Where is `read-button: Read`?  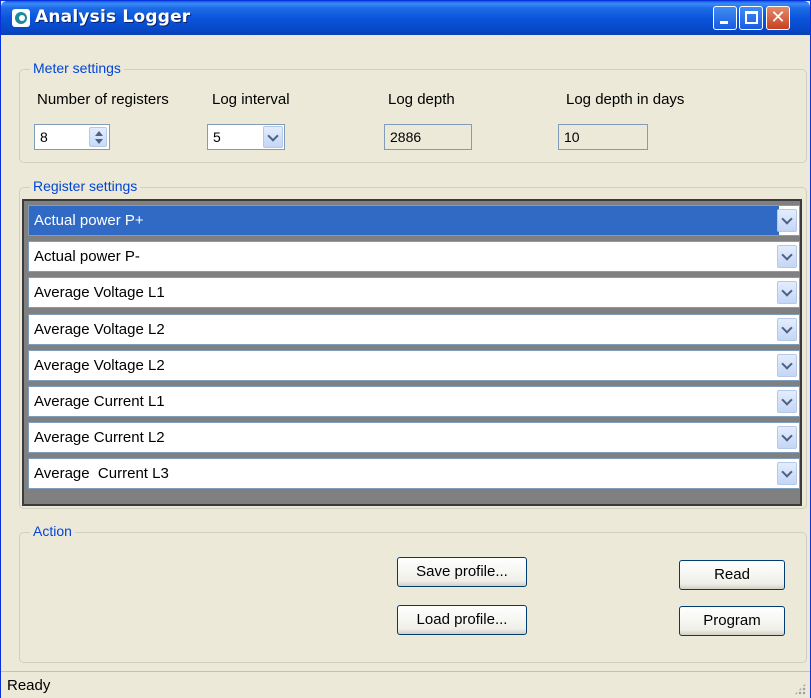
read-button: Read is located at coordinates (732, 575).